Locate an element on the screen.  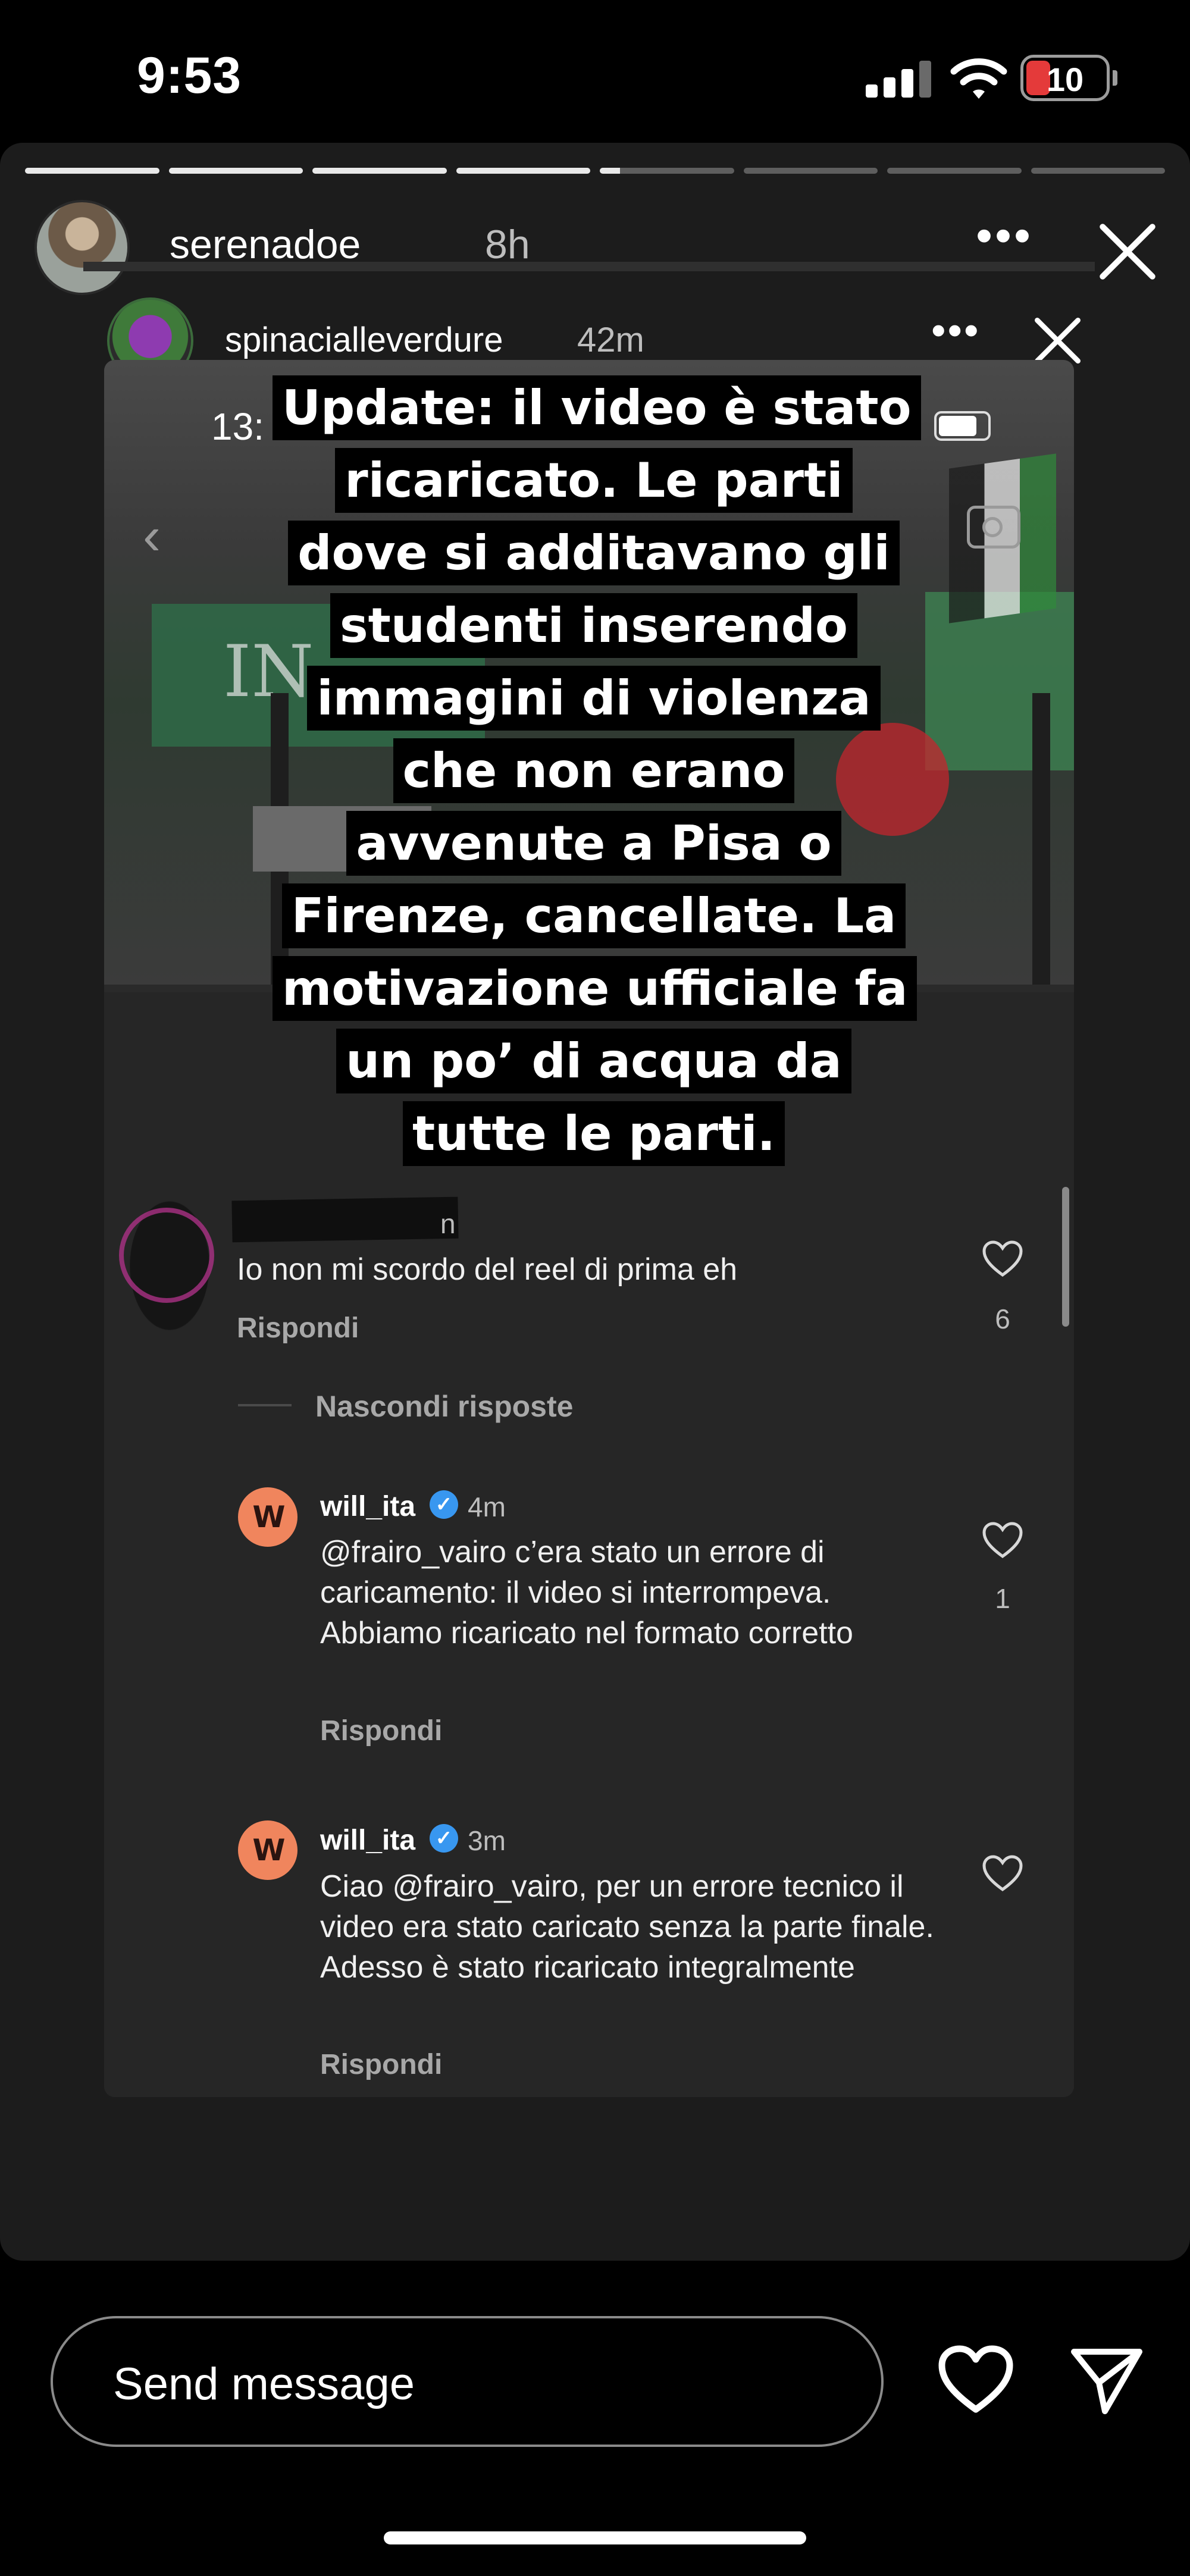
more-dots-icon: ••• is located at coordinates (1004, 236).